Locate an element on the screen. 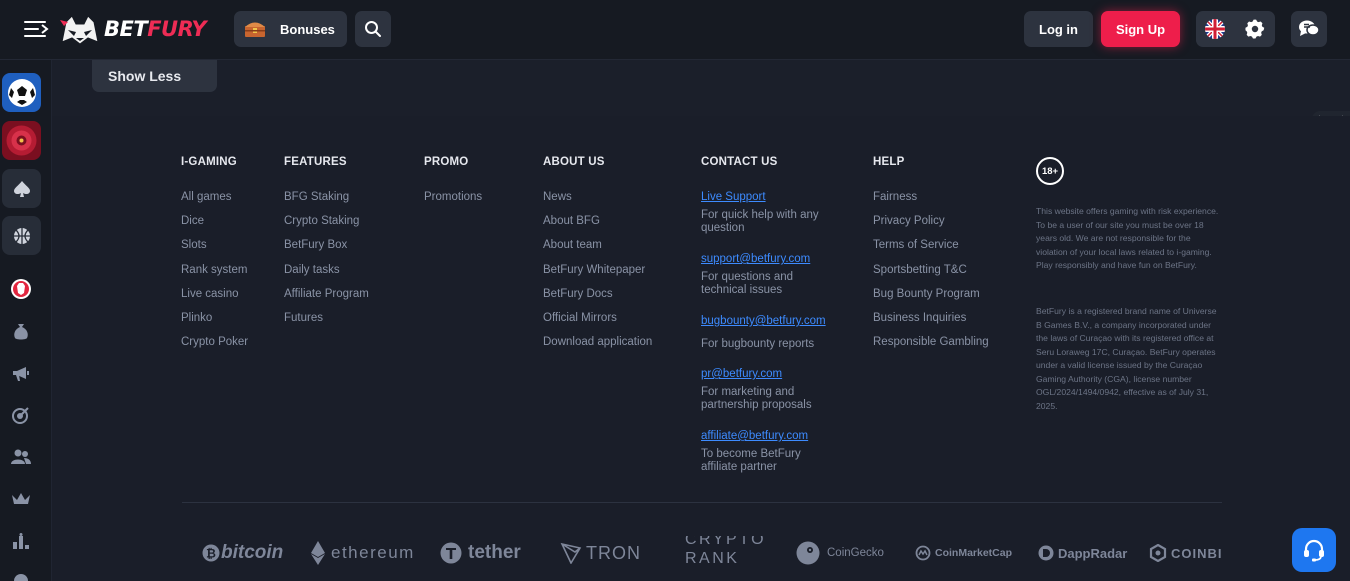 The width and height of the screenshot is (1350, 581). contact-desc: technical issues is located at coordinates (742, 290).